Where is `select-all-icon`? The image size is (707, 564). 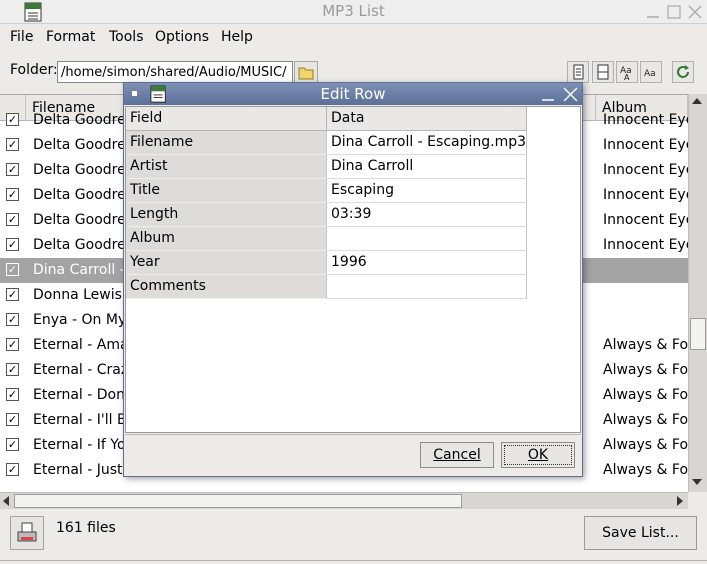 select-all-icon is located at coordinates (578, 72).